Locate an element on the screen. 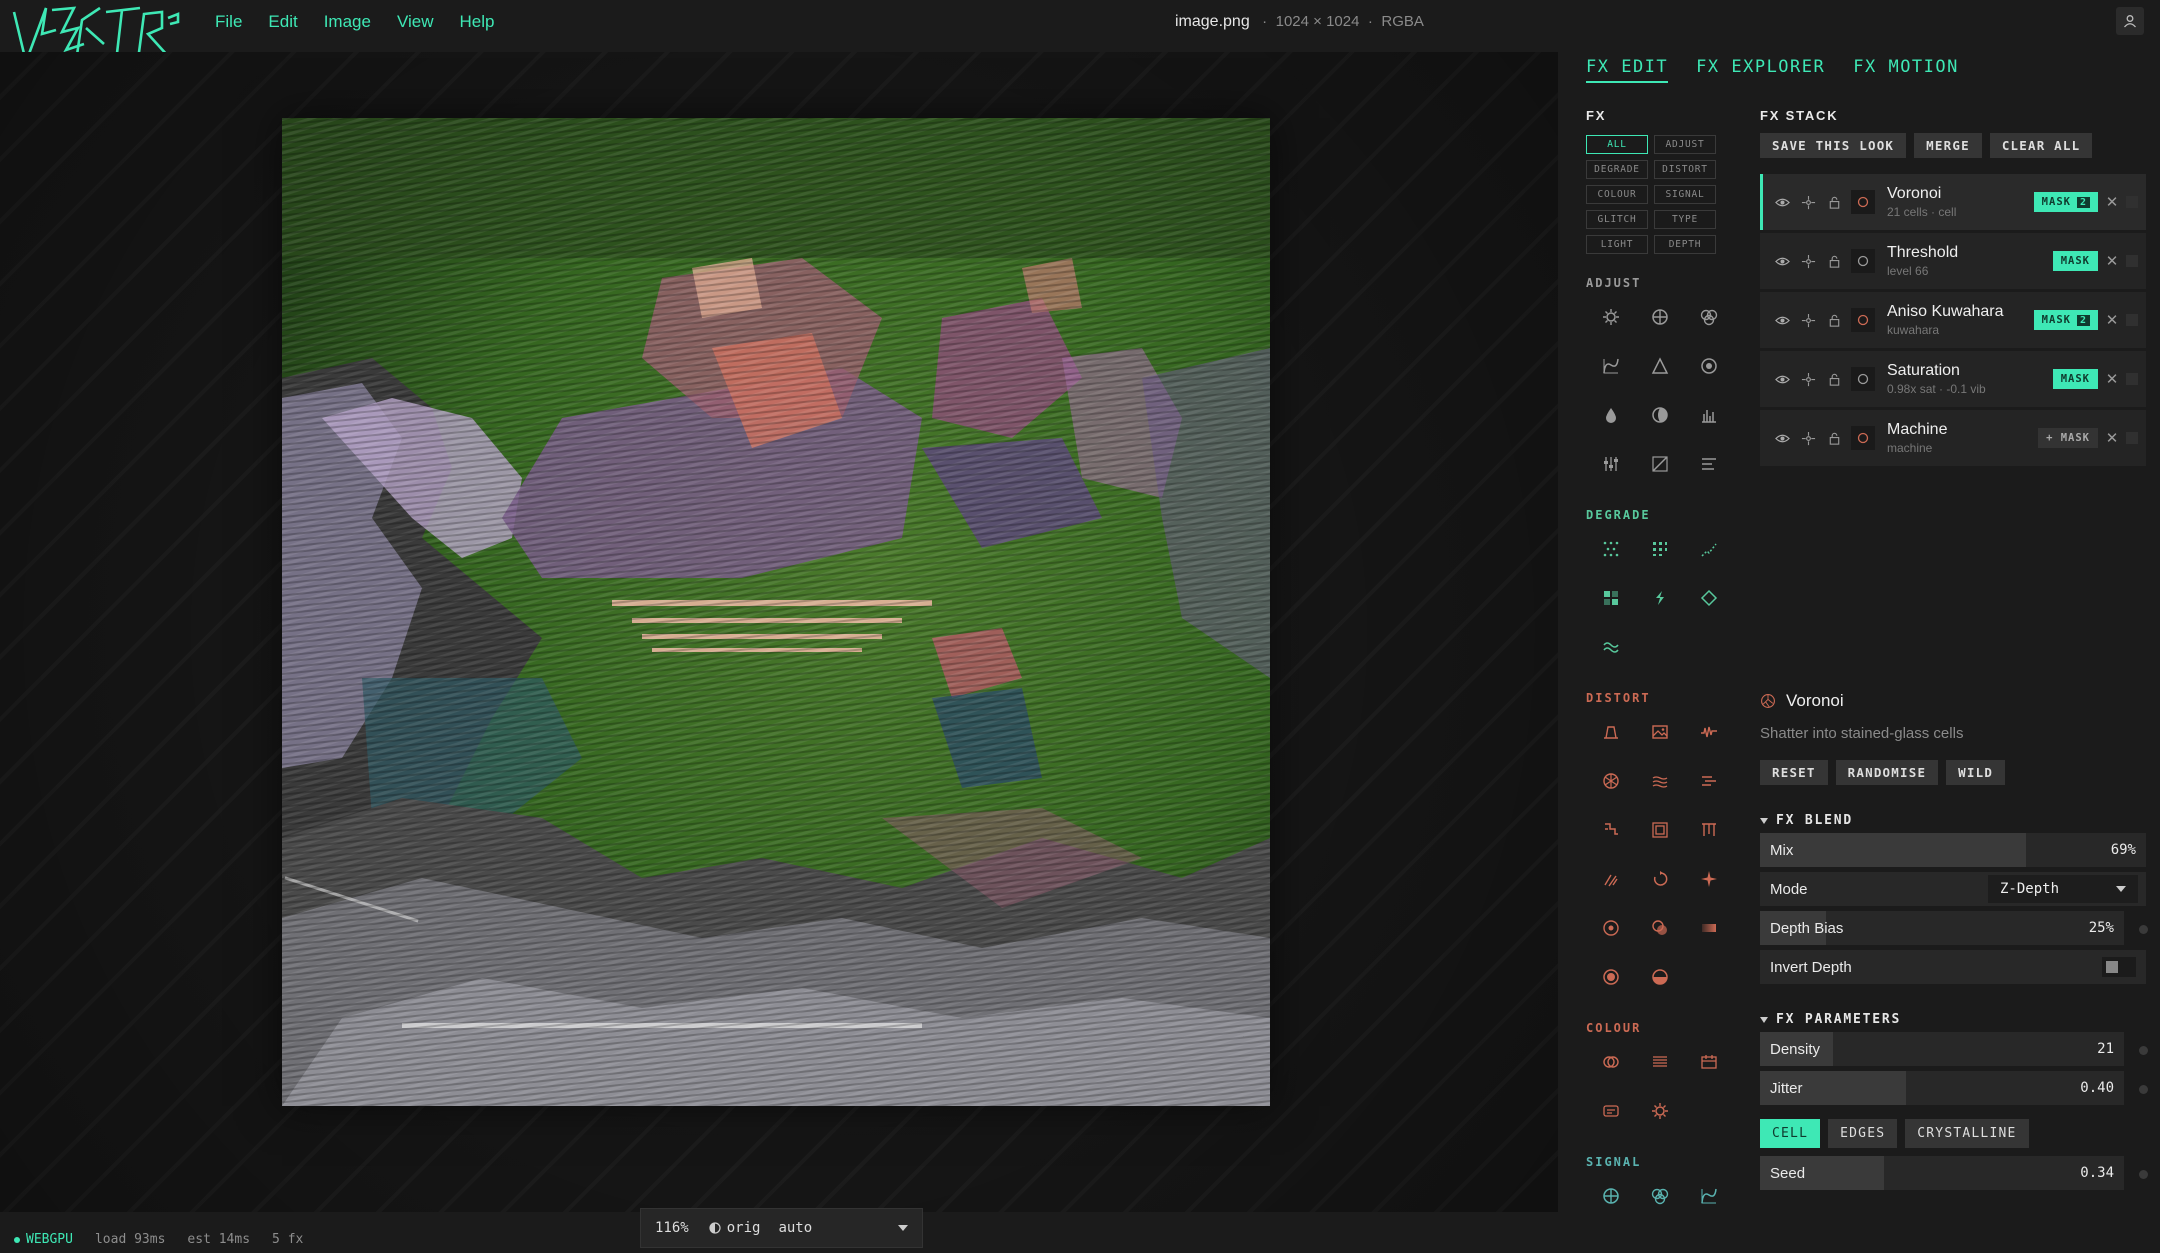 This screenshot has width=2160, height=1253. fx-blend-icon is located at coordinates (1610, 1061).